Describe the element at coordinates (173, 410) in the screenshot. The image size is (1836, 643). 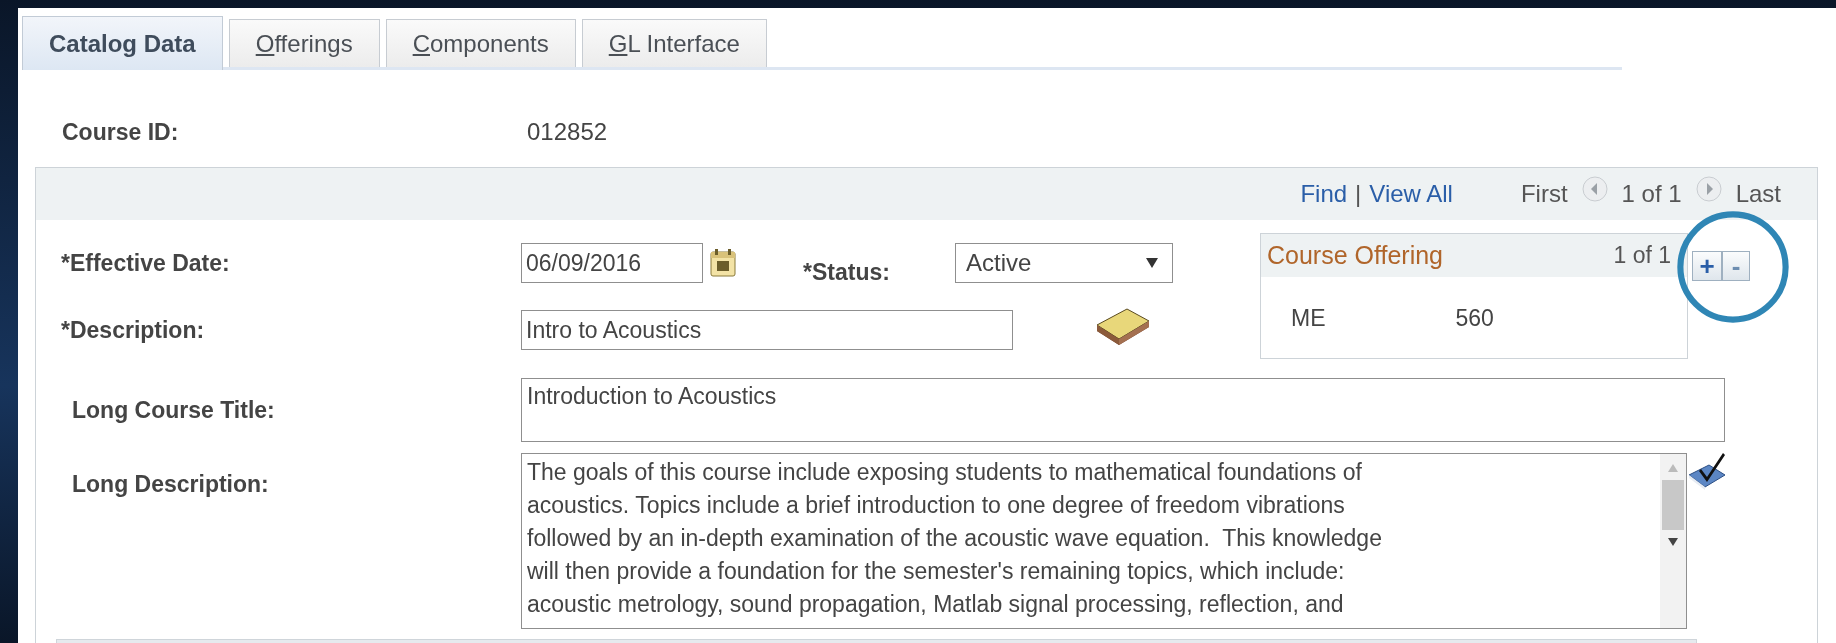
I see `field-label: Long Course Title:` at that location.